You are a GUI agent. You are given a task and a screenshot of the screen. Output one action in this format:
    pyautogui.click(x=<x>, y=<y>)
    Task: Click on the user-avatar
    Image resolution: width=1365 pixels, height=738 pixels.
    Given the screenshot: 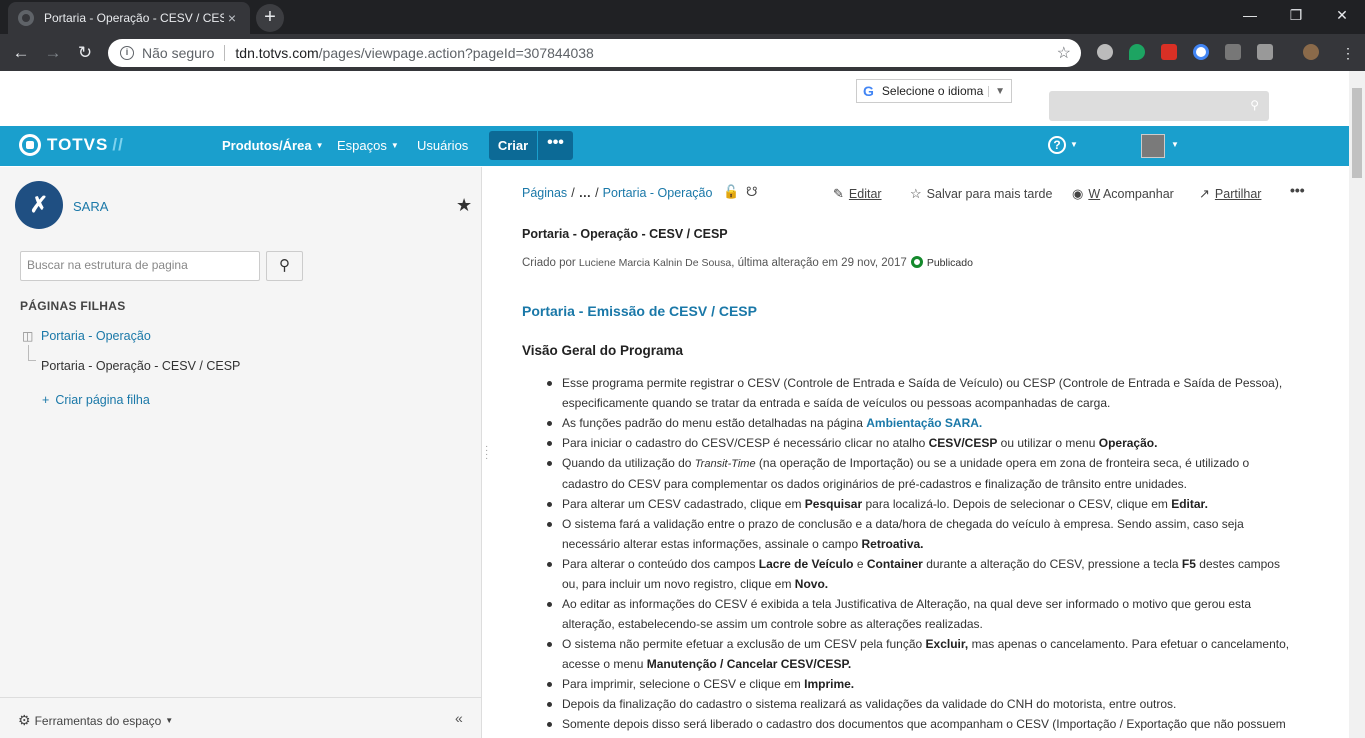 What is the action you would take?
    pyautogui.click(x=1153, y=146)
    